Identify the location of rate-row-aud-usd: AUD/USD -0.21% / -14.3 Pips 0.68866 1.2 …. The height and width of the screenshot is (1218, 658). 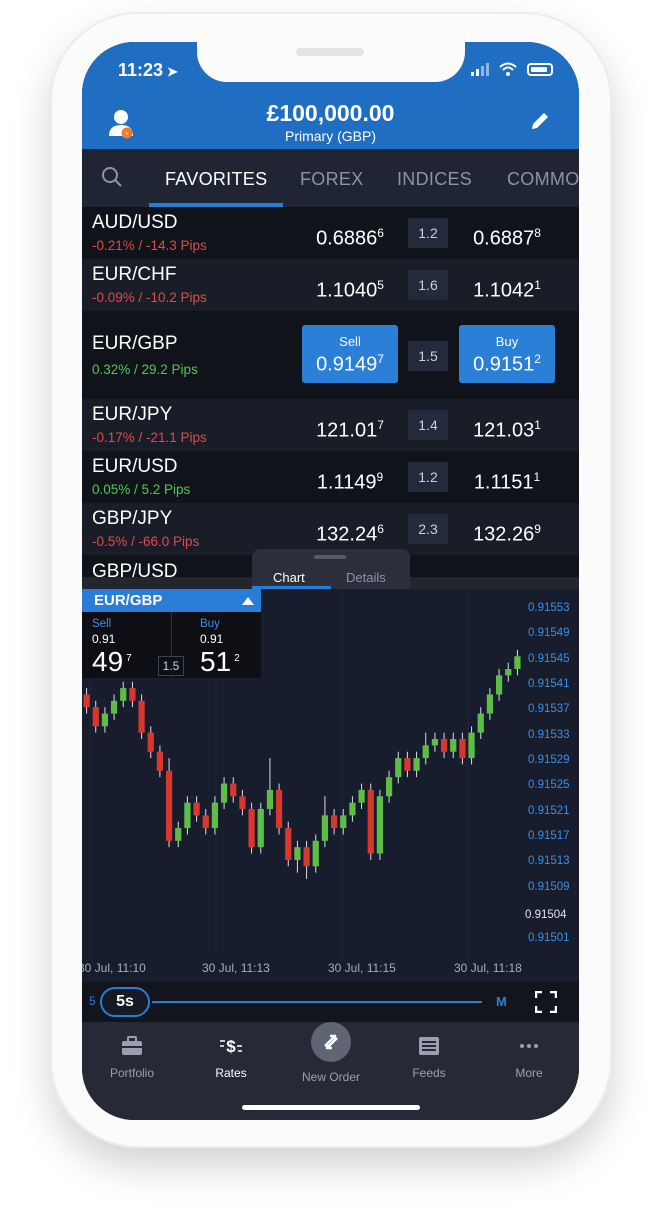
(330, 233).